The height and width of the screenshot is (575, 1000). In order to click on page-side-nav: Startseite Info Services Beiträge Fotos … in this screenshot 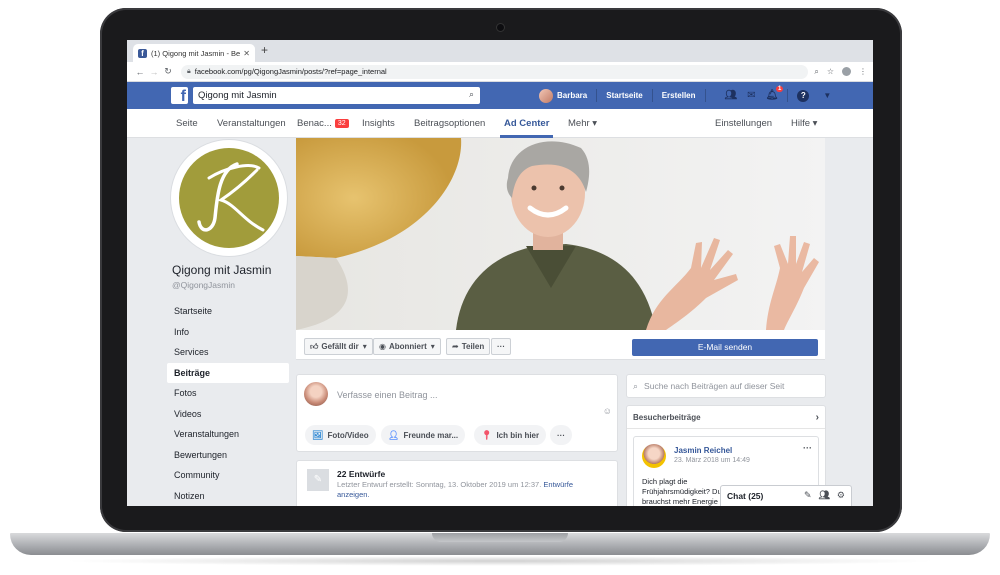, I will do `click(228, 403)`.